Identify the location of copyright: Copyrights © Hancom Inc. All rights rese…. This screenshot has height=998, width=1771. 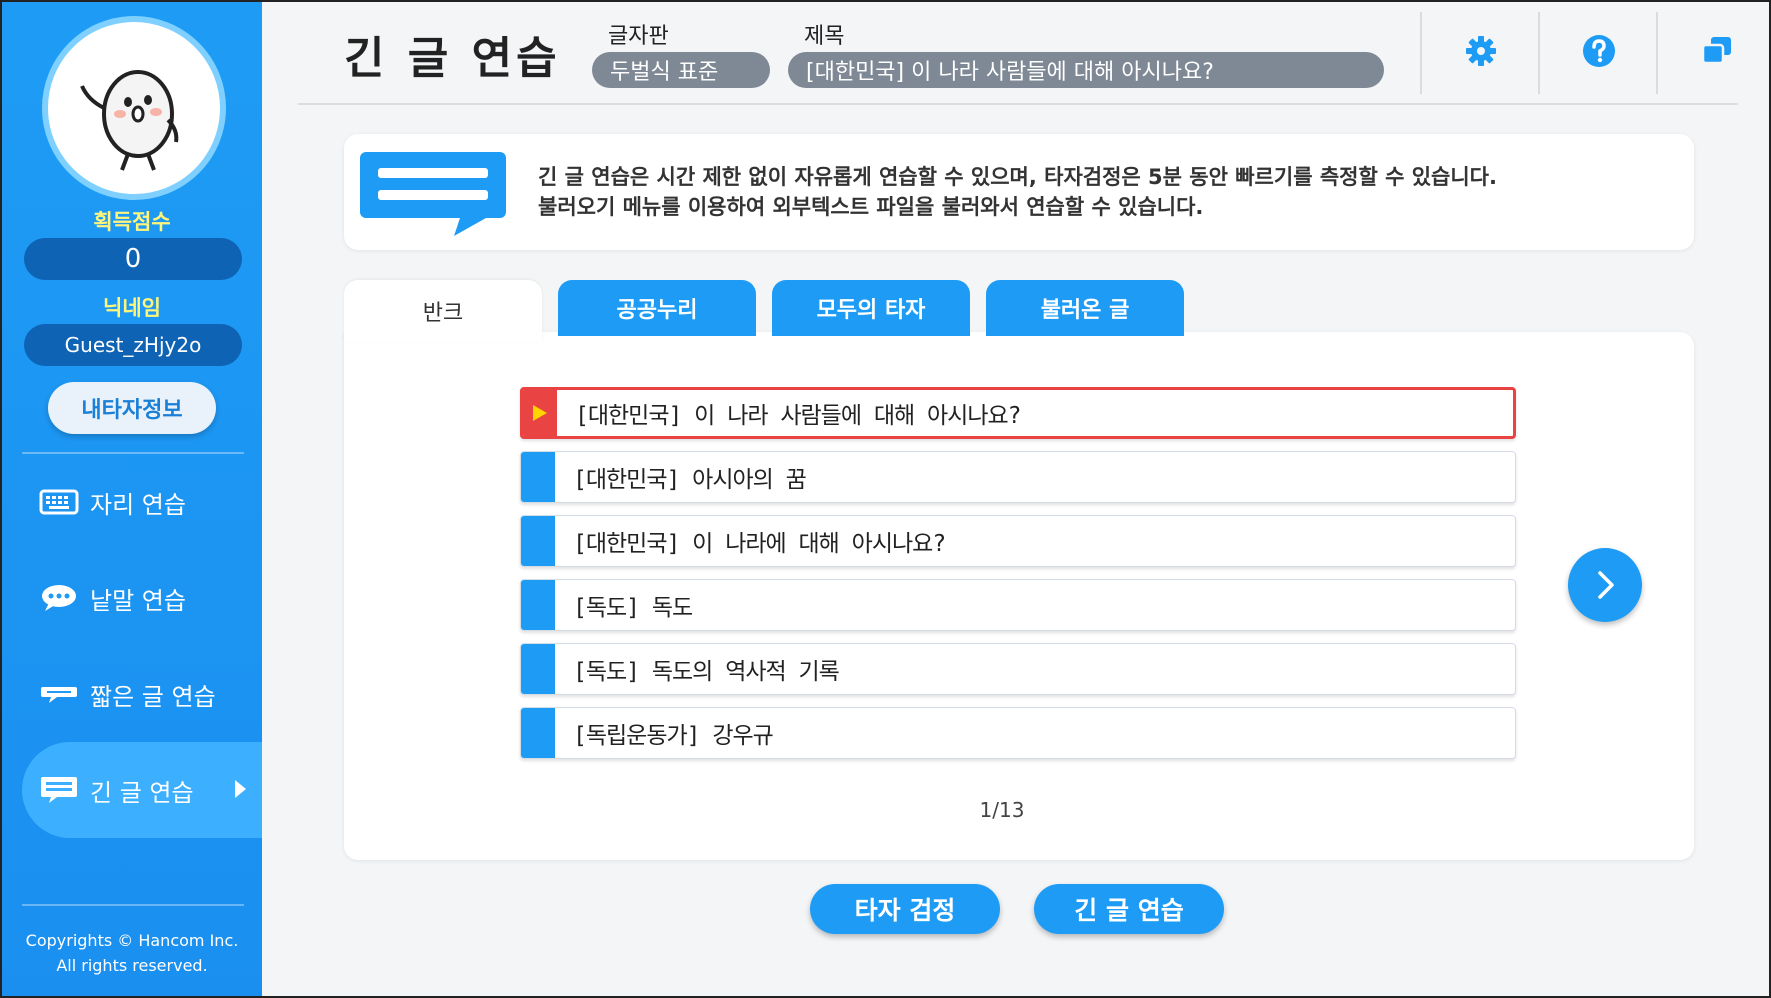
(132, 953).